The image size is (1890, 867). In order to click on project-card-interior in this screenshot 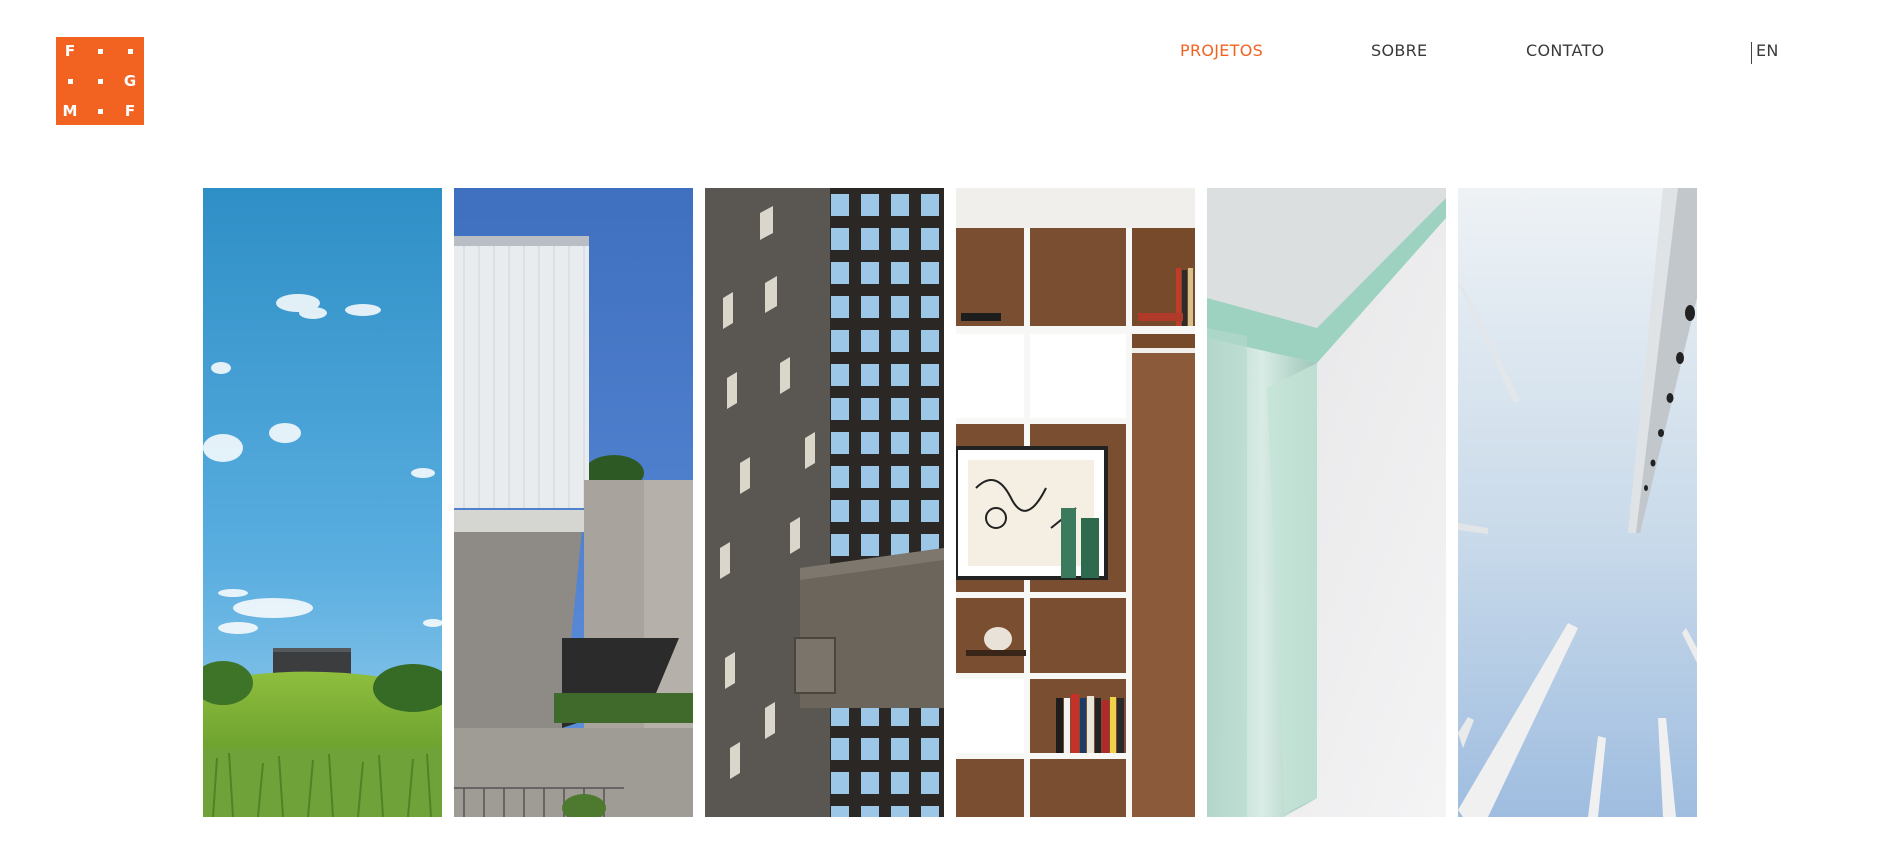, I will do `click(1075, 502)`.